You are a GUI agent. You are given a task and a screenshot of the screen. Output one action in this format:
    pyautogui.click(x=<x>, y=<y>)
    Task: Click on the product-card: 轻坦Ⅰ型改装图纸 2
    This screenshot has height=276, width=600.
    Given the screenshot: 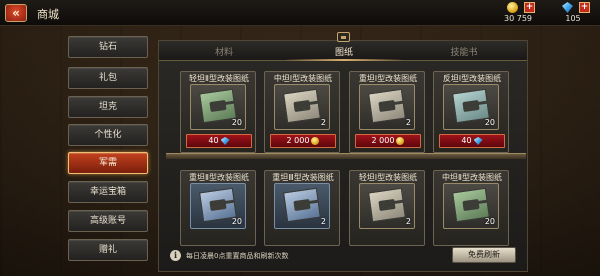 What is the action you would take?
    pyautogui.click(x=387, y=208)
    